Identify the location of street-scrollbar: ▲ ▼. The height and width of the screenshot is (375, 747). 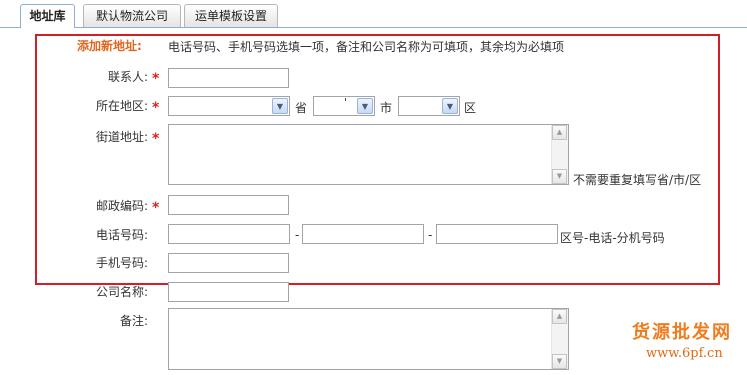
(559, 154).